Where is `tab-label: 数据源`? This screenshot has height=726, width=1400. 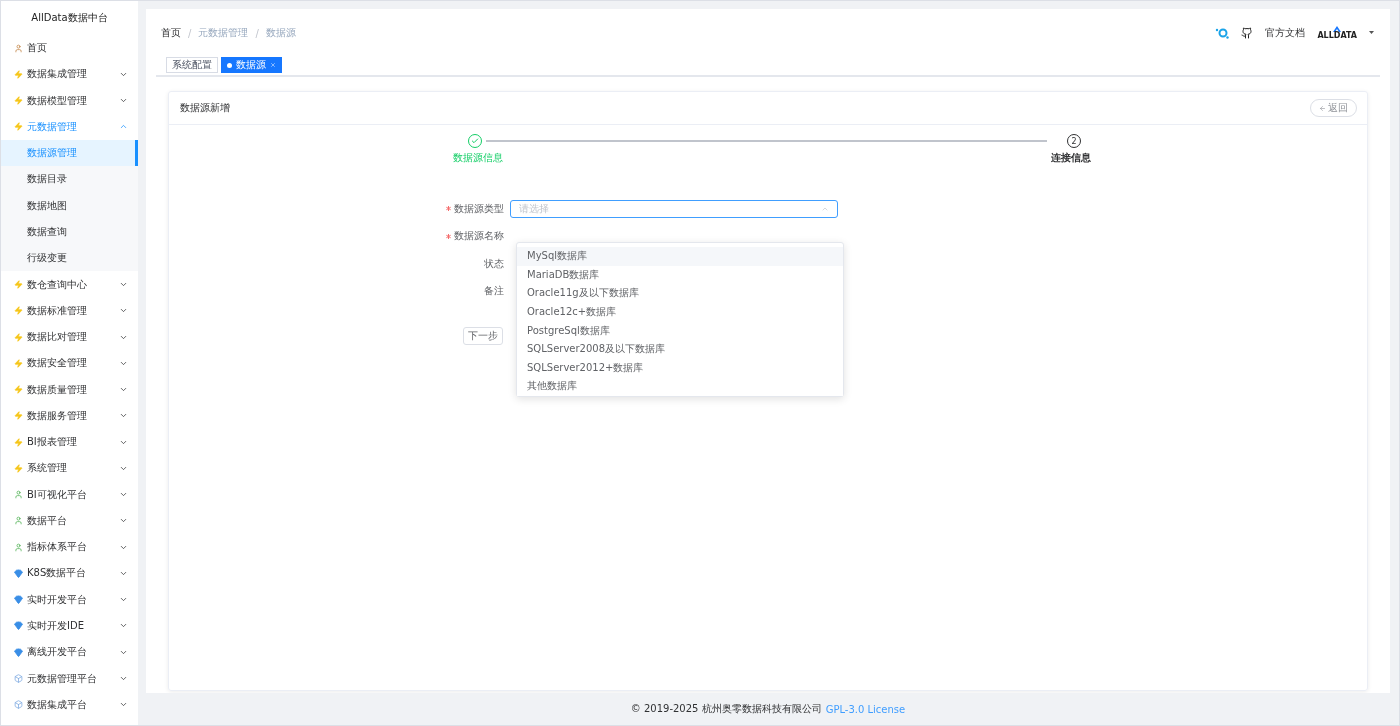
tab-label: 数据源 is located at coordinates (251, 65).